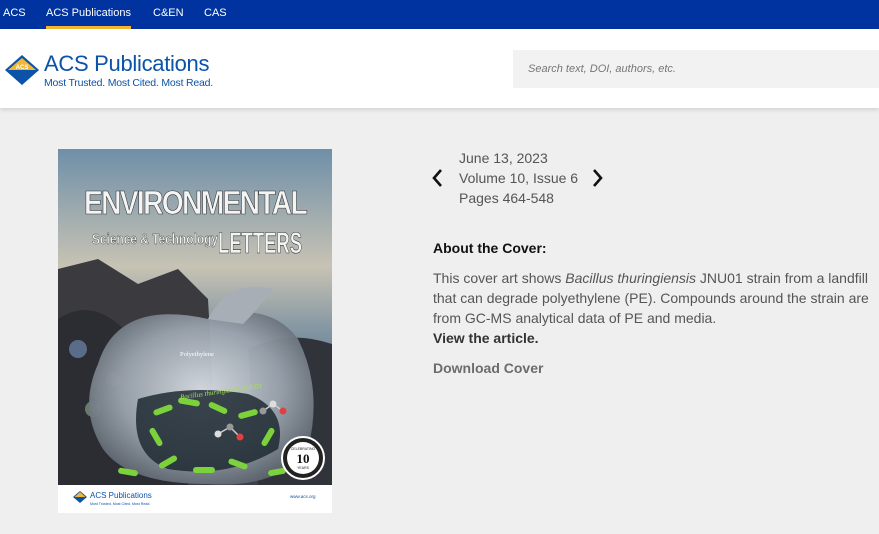  Describe the element at coordinates (602, 69) in the screenshot. I see `search-placeholder: Search text, DOI, authors, etc.` at that location.